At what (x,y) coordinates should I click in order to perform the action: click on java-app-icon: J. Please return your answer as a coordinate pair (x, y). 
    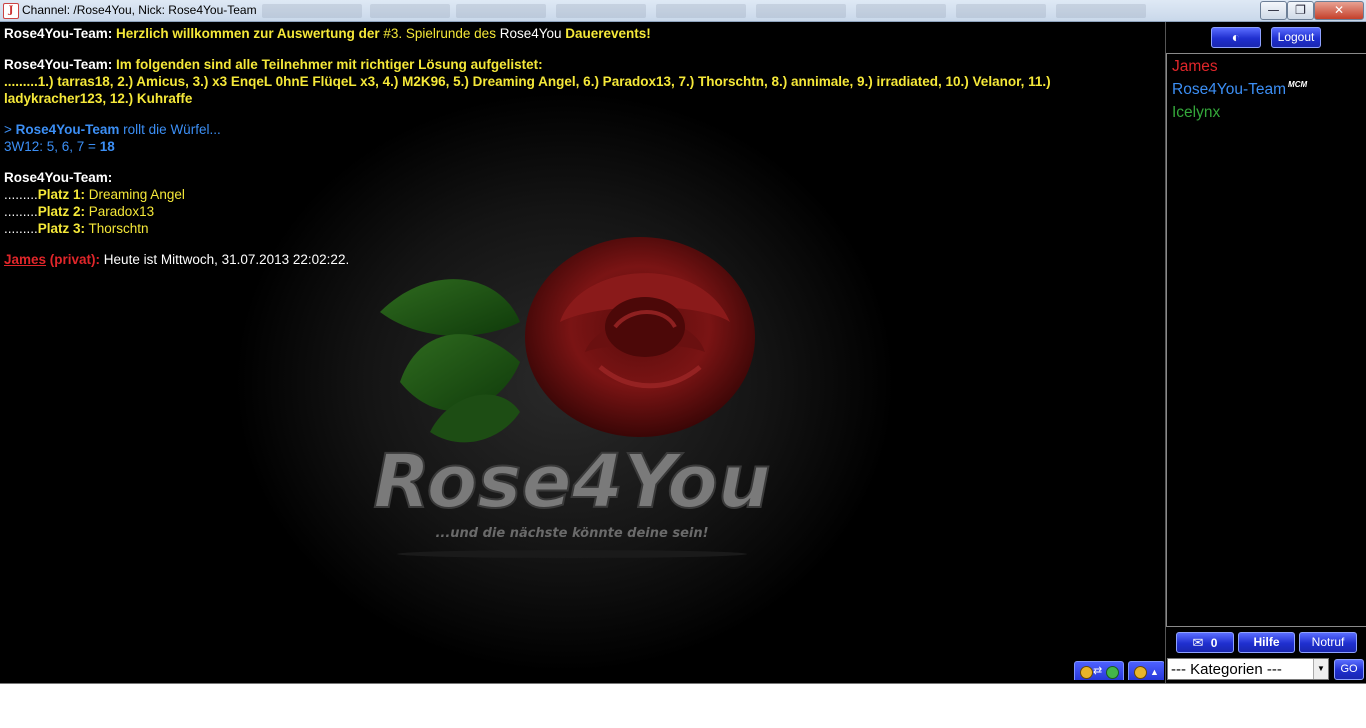
    Looking at the image, I should click on (11, 11).